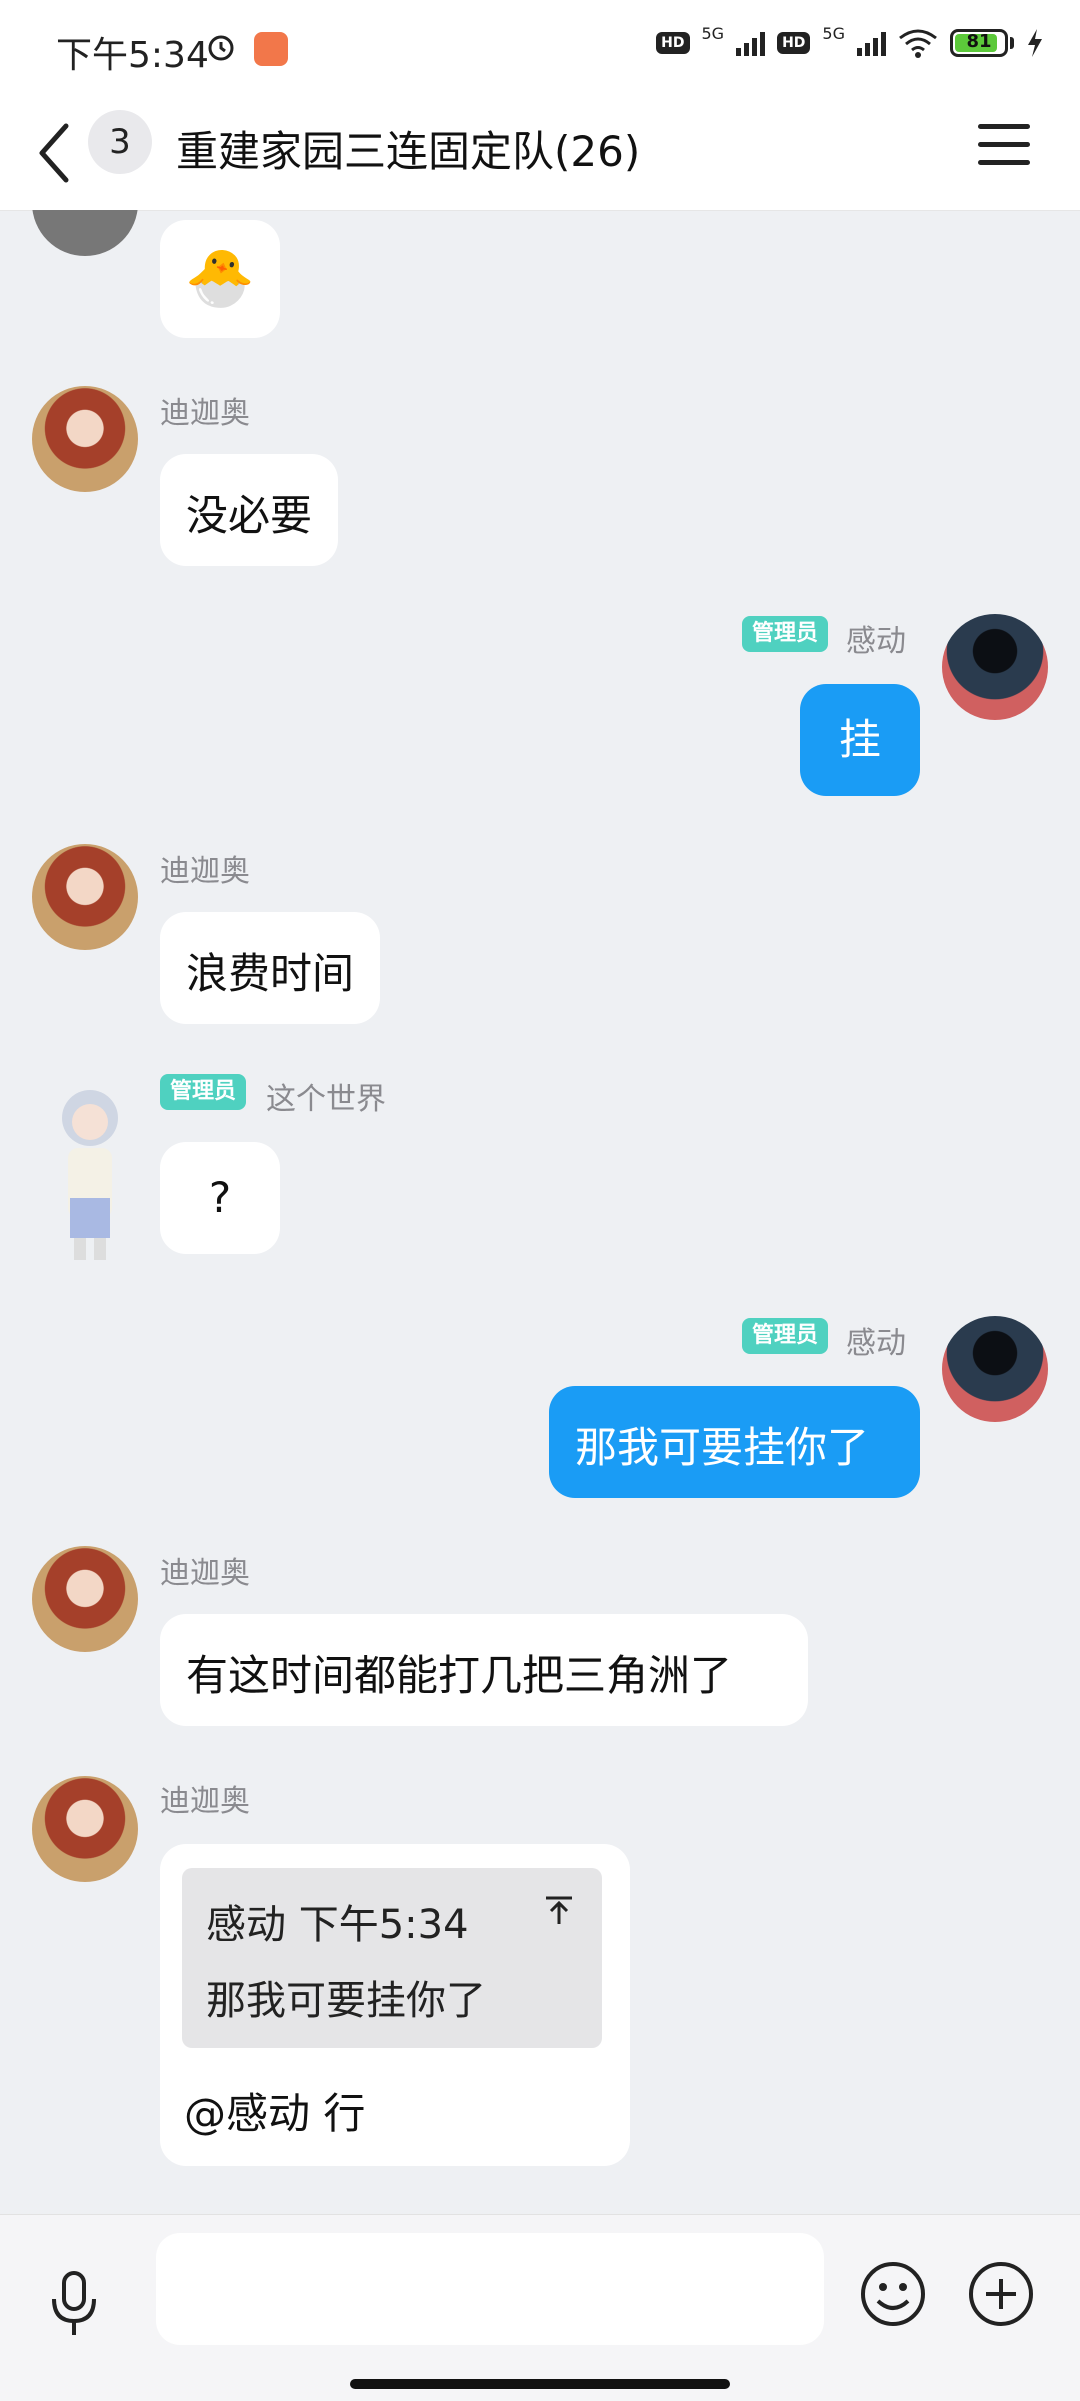 This screenshot has height=2401, width=1080. Describe the element at coordinates (850, 41) in the screenshot. I see `status-icons: HD 5G HD 5G 81` at that location.